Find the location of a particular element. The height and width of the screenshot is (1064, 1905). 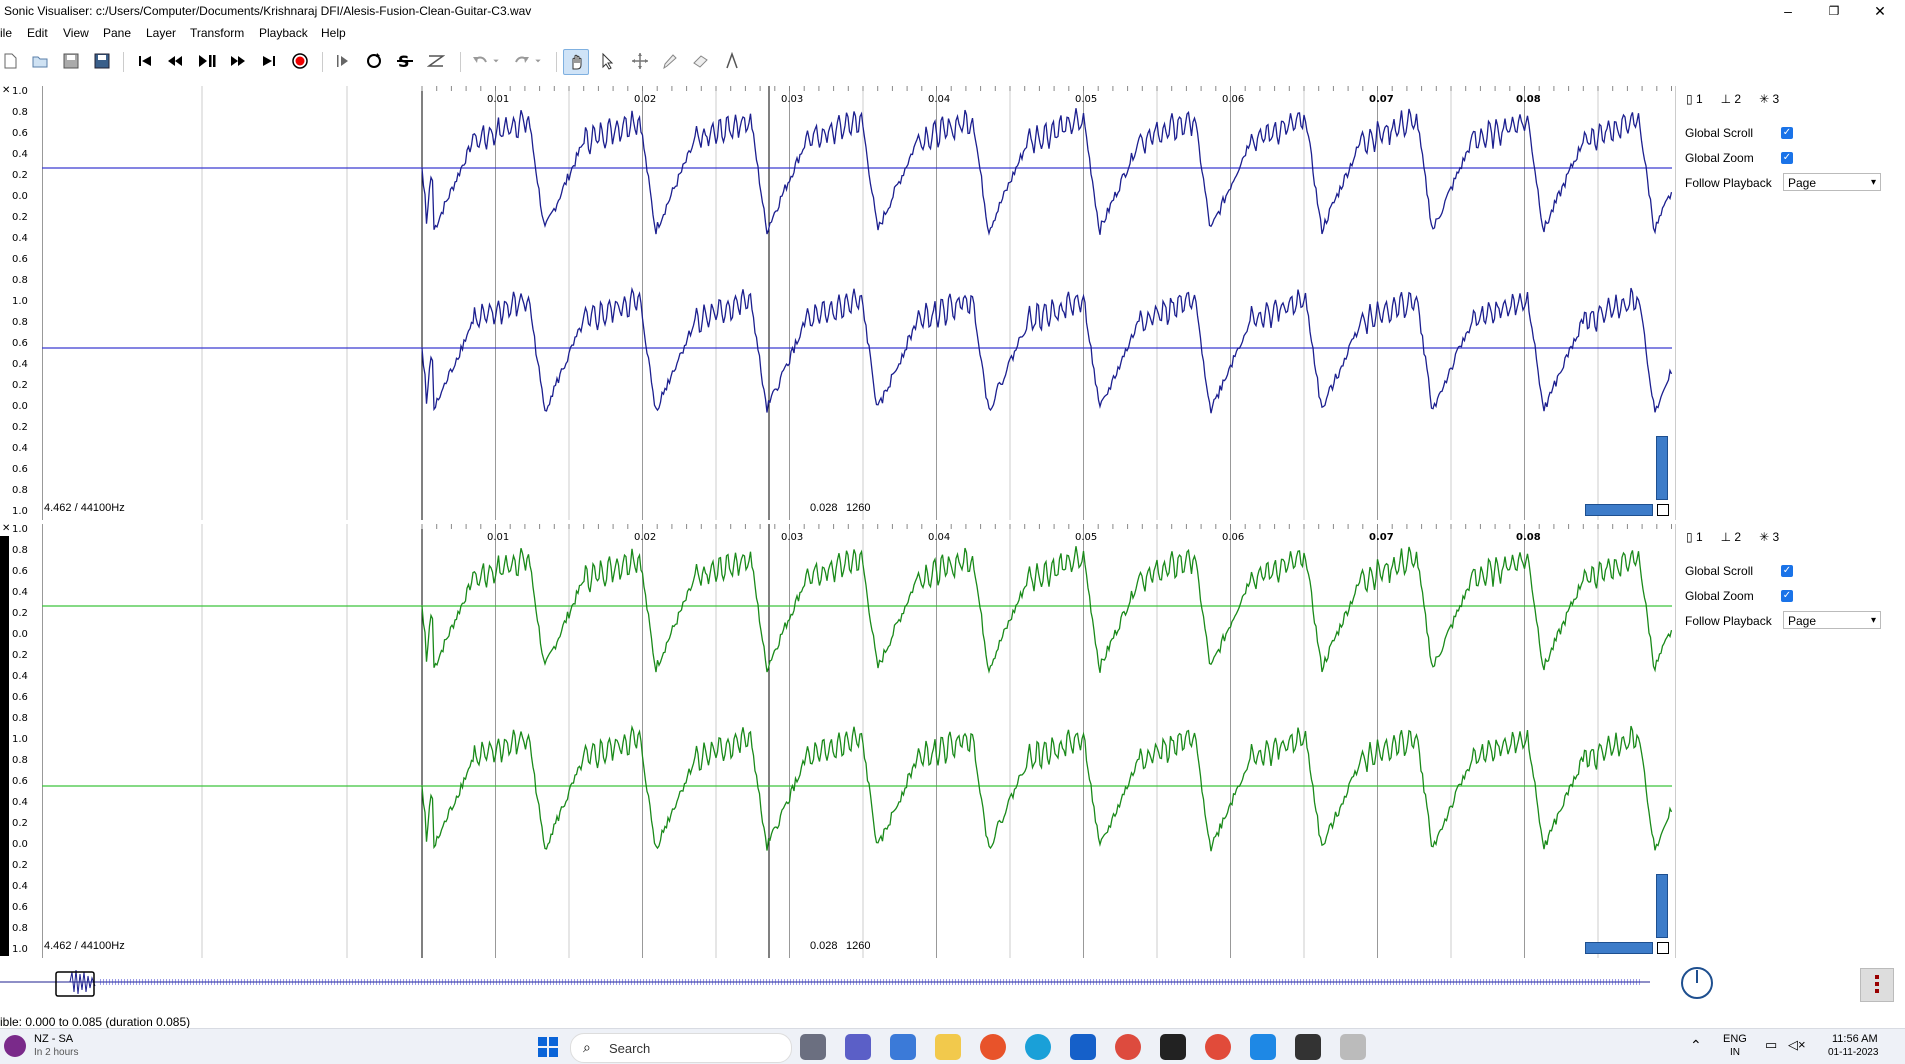

language-indicator: ENG is located at coordinates (1735, 1039).